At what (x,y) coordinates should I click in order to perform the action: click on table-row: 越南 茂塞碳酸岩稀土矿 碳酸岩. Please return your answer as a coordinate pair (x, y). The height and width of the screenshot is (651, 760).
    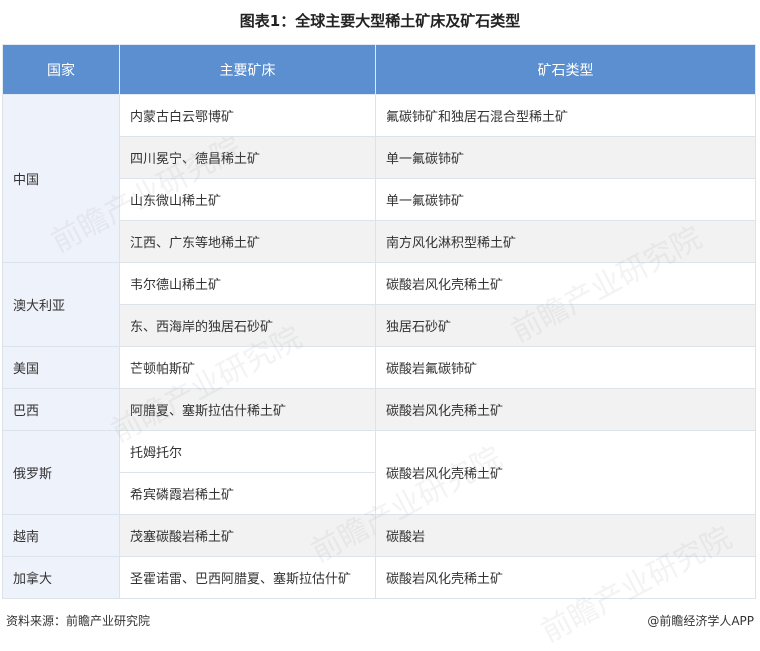
    Looking at the image, I should click on (379, 535).